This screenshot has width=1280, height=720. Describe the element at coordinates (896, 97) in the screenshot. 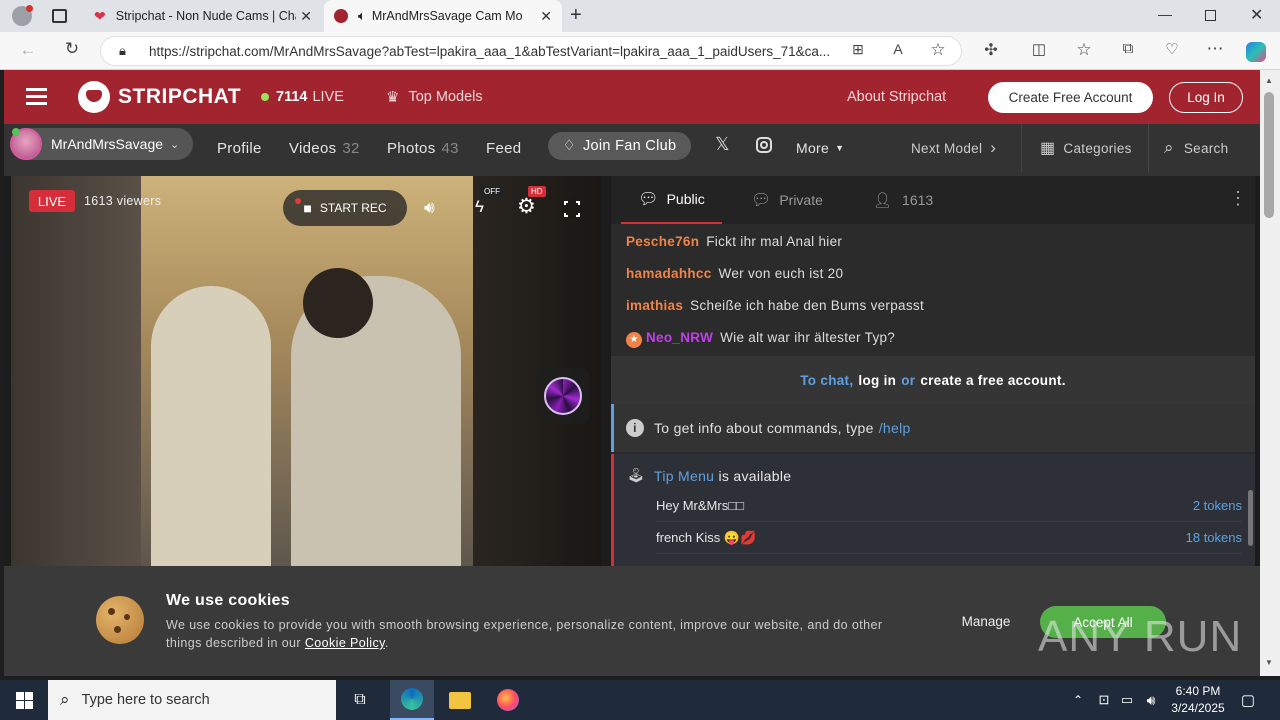

I see `about-link: About Stripchat` at that location.